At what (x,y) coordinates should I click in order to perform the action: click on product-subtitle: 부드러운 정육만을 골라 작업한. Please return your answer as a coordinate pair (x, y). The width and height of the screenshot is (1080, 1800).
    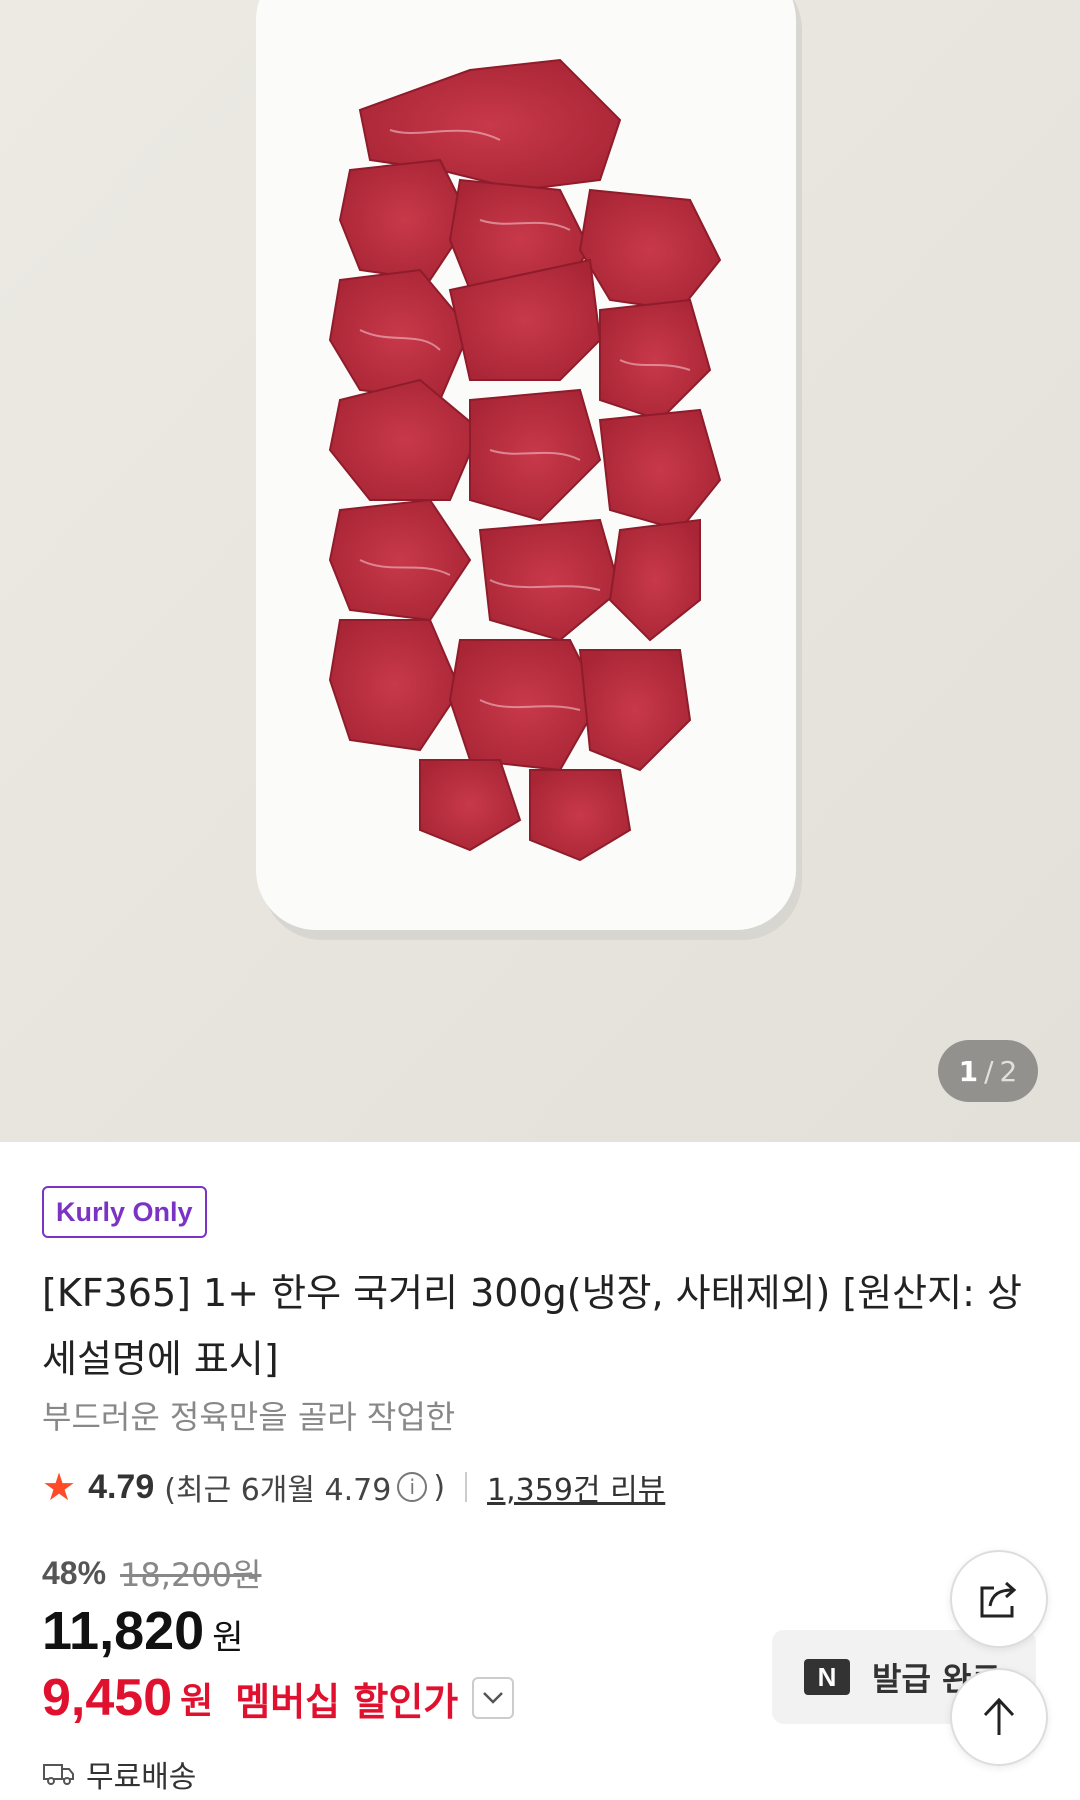
    Looking at the image, I should click on (249, 1417).